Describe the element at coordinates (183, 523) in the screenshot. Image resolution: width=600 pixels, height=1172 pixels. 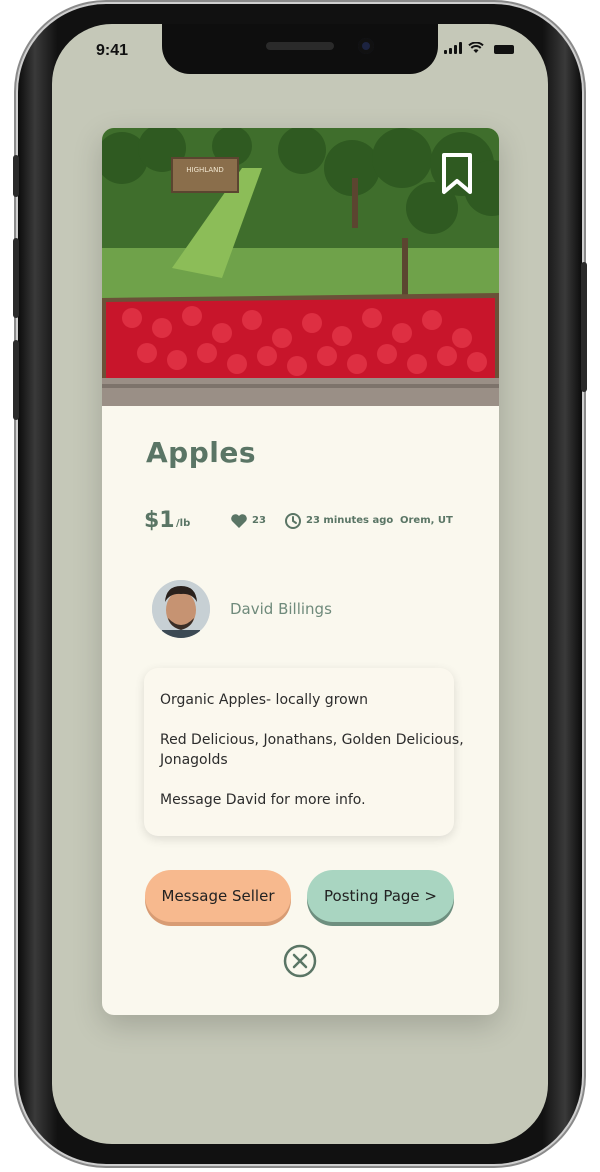
I see `price-unit: /lb` at that location.